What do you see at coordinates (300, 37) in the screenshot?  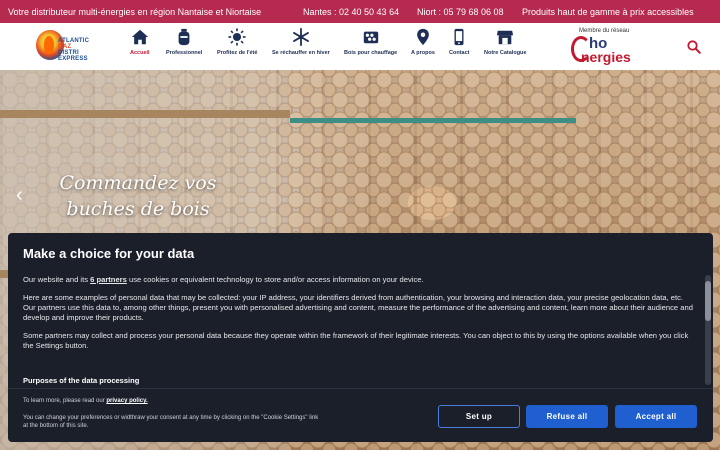 I see `snowflake-icon` at bounding box center [300, 37].